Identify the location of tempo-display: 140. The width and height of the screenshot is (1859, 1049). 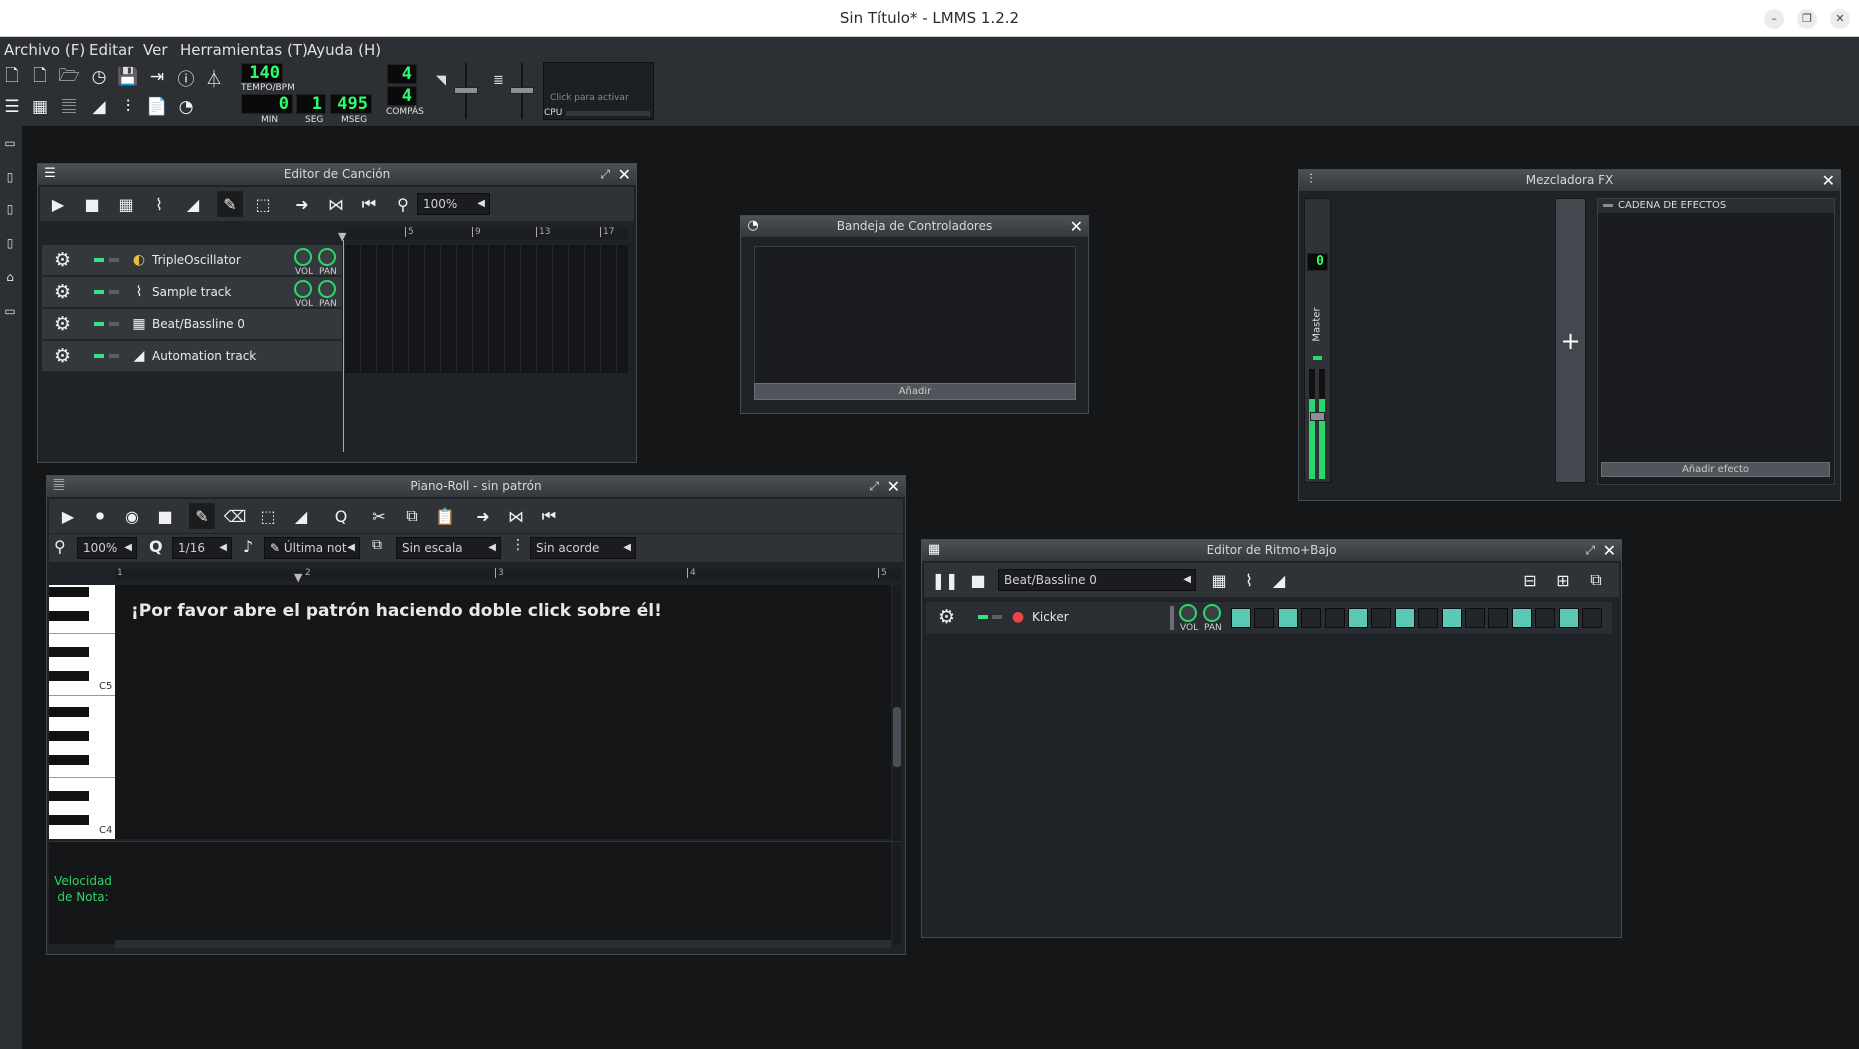
(262, 73).